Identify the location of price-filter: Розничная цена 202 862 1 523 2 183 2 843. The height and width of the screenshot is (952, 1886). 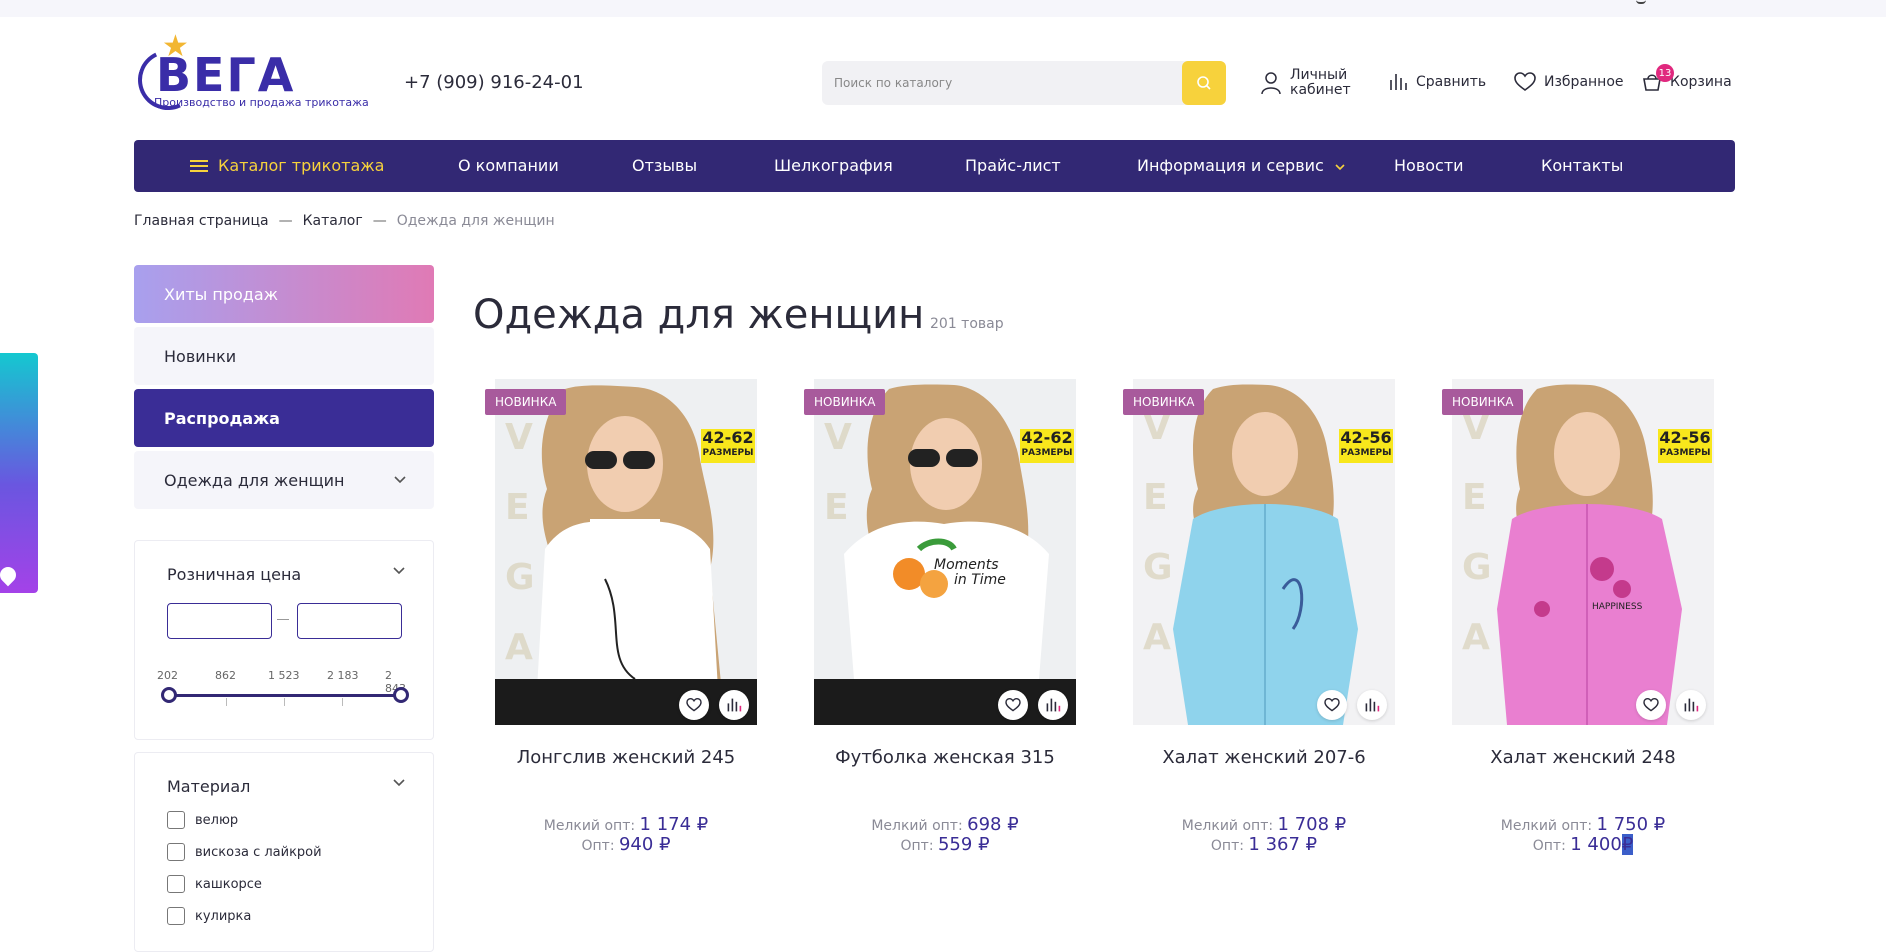
(284, 640).